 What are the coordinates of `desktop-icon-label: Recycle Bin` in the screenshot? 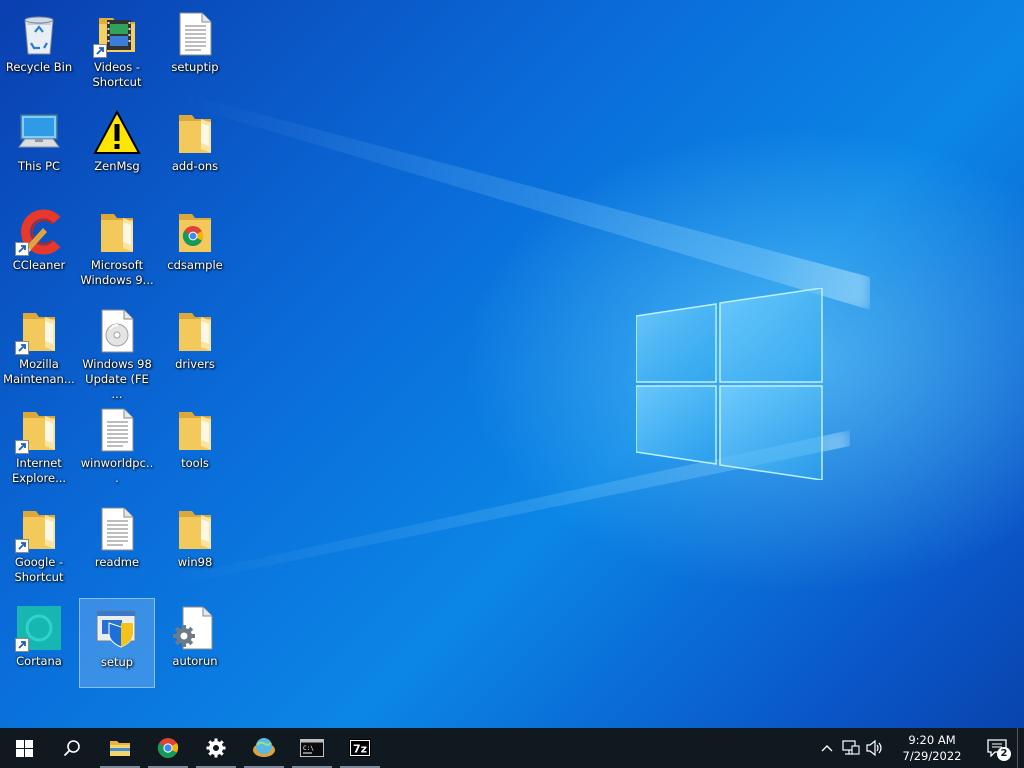 It's located at (39, 67).